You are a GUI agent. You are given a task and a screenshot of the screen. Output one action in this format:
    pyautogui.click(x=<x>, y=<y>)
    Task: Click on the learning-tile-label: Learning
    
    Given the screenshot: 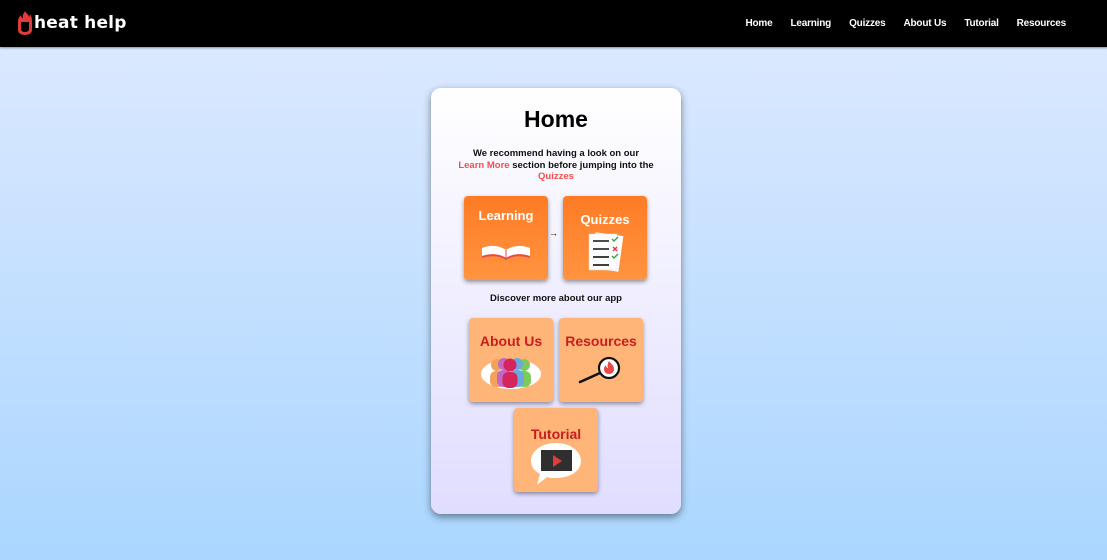 What is the action you would take?
    pyautogui.click(x=506, y=215)
    